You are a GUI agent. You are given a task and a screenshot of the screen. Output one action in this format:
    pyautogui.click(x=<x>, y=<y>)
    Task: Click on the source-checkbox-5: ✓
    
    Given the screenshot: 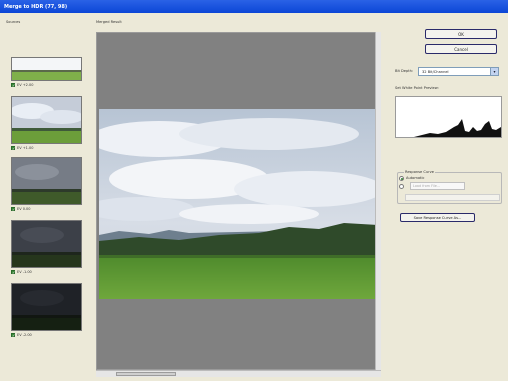 What is the action you would take?
    pyautogui.click(x=13, y=335)
    